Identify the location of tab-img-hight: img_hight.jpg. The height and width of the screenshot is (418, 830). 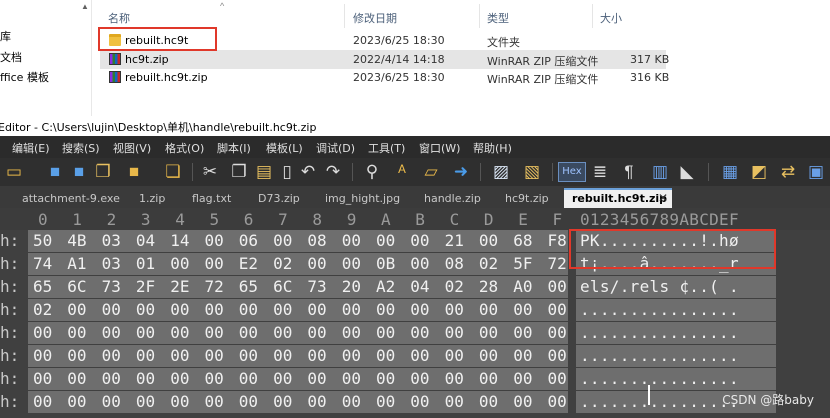
(362, 198).